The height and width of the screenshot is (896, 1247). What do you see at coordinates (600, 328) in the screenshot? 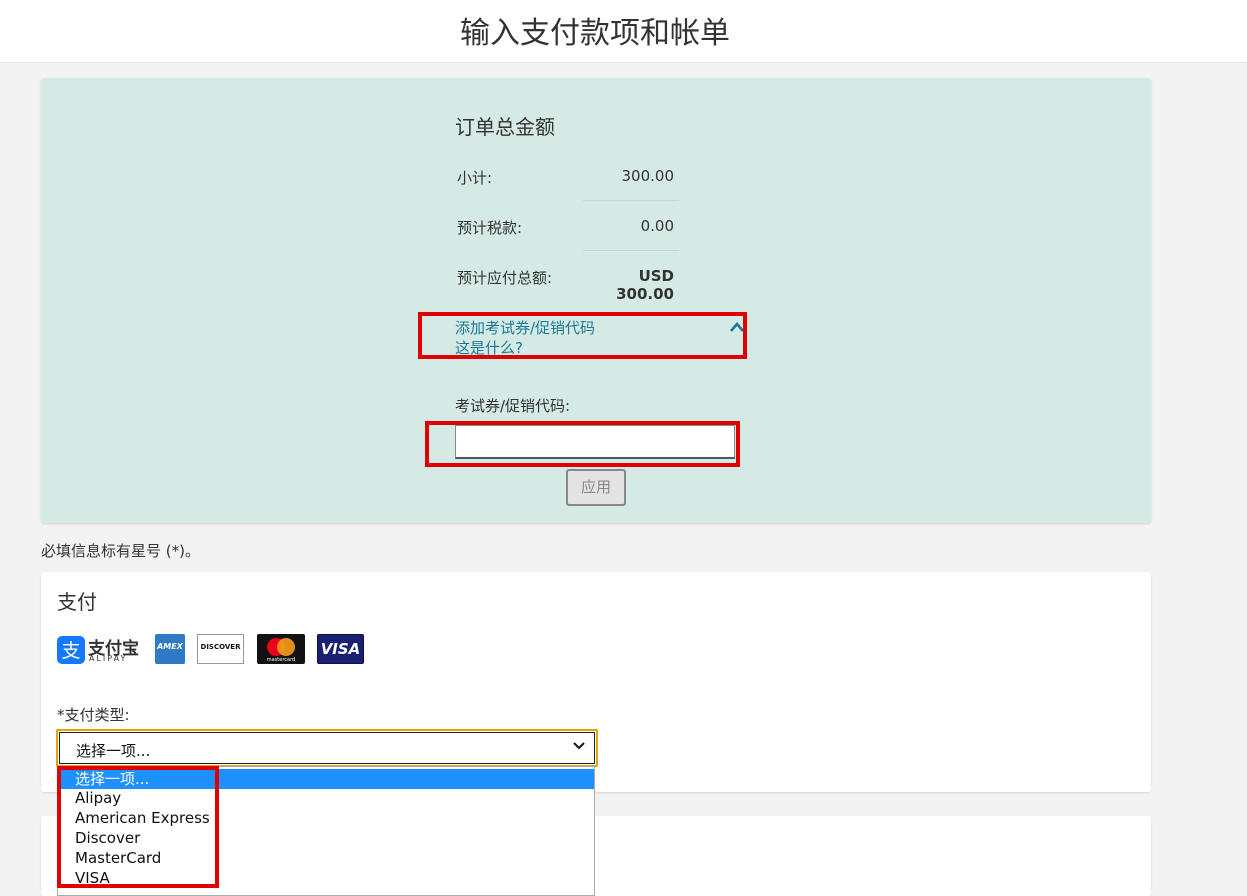
I see `promo-toggle-label: 添加考试券/促销代码` at bounding box center [600, 328].